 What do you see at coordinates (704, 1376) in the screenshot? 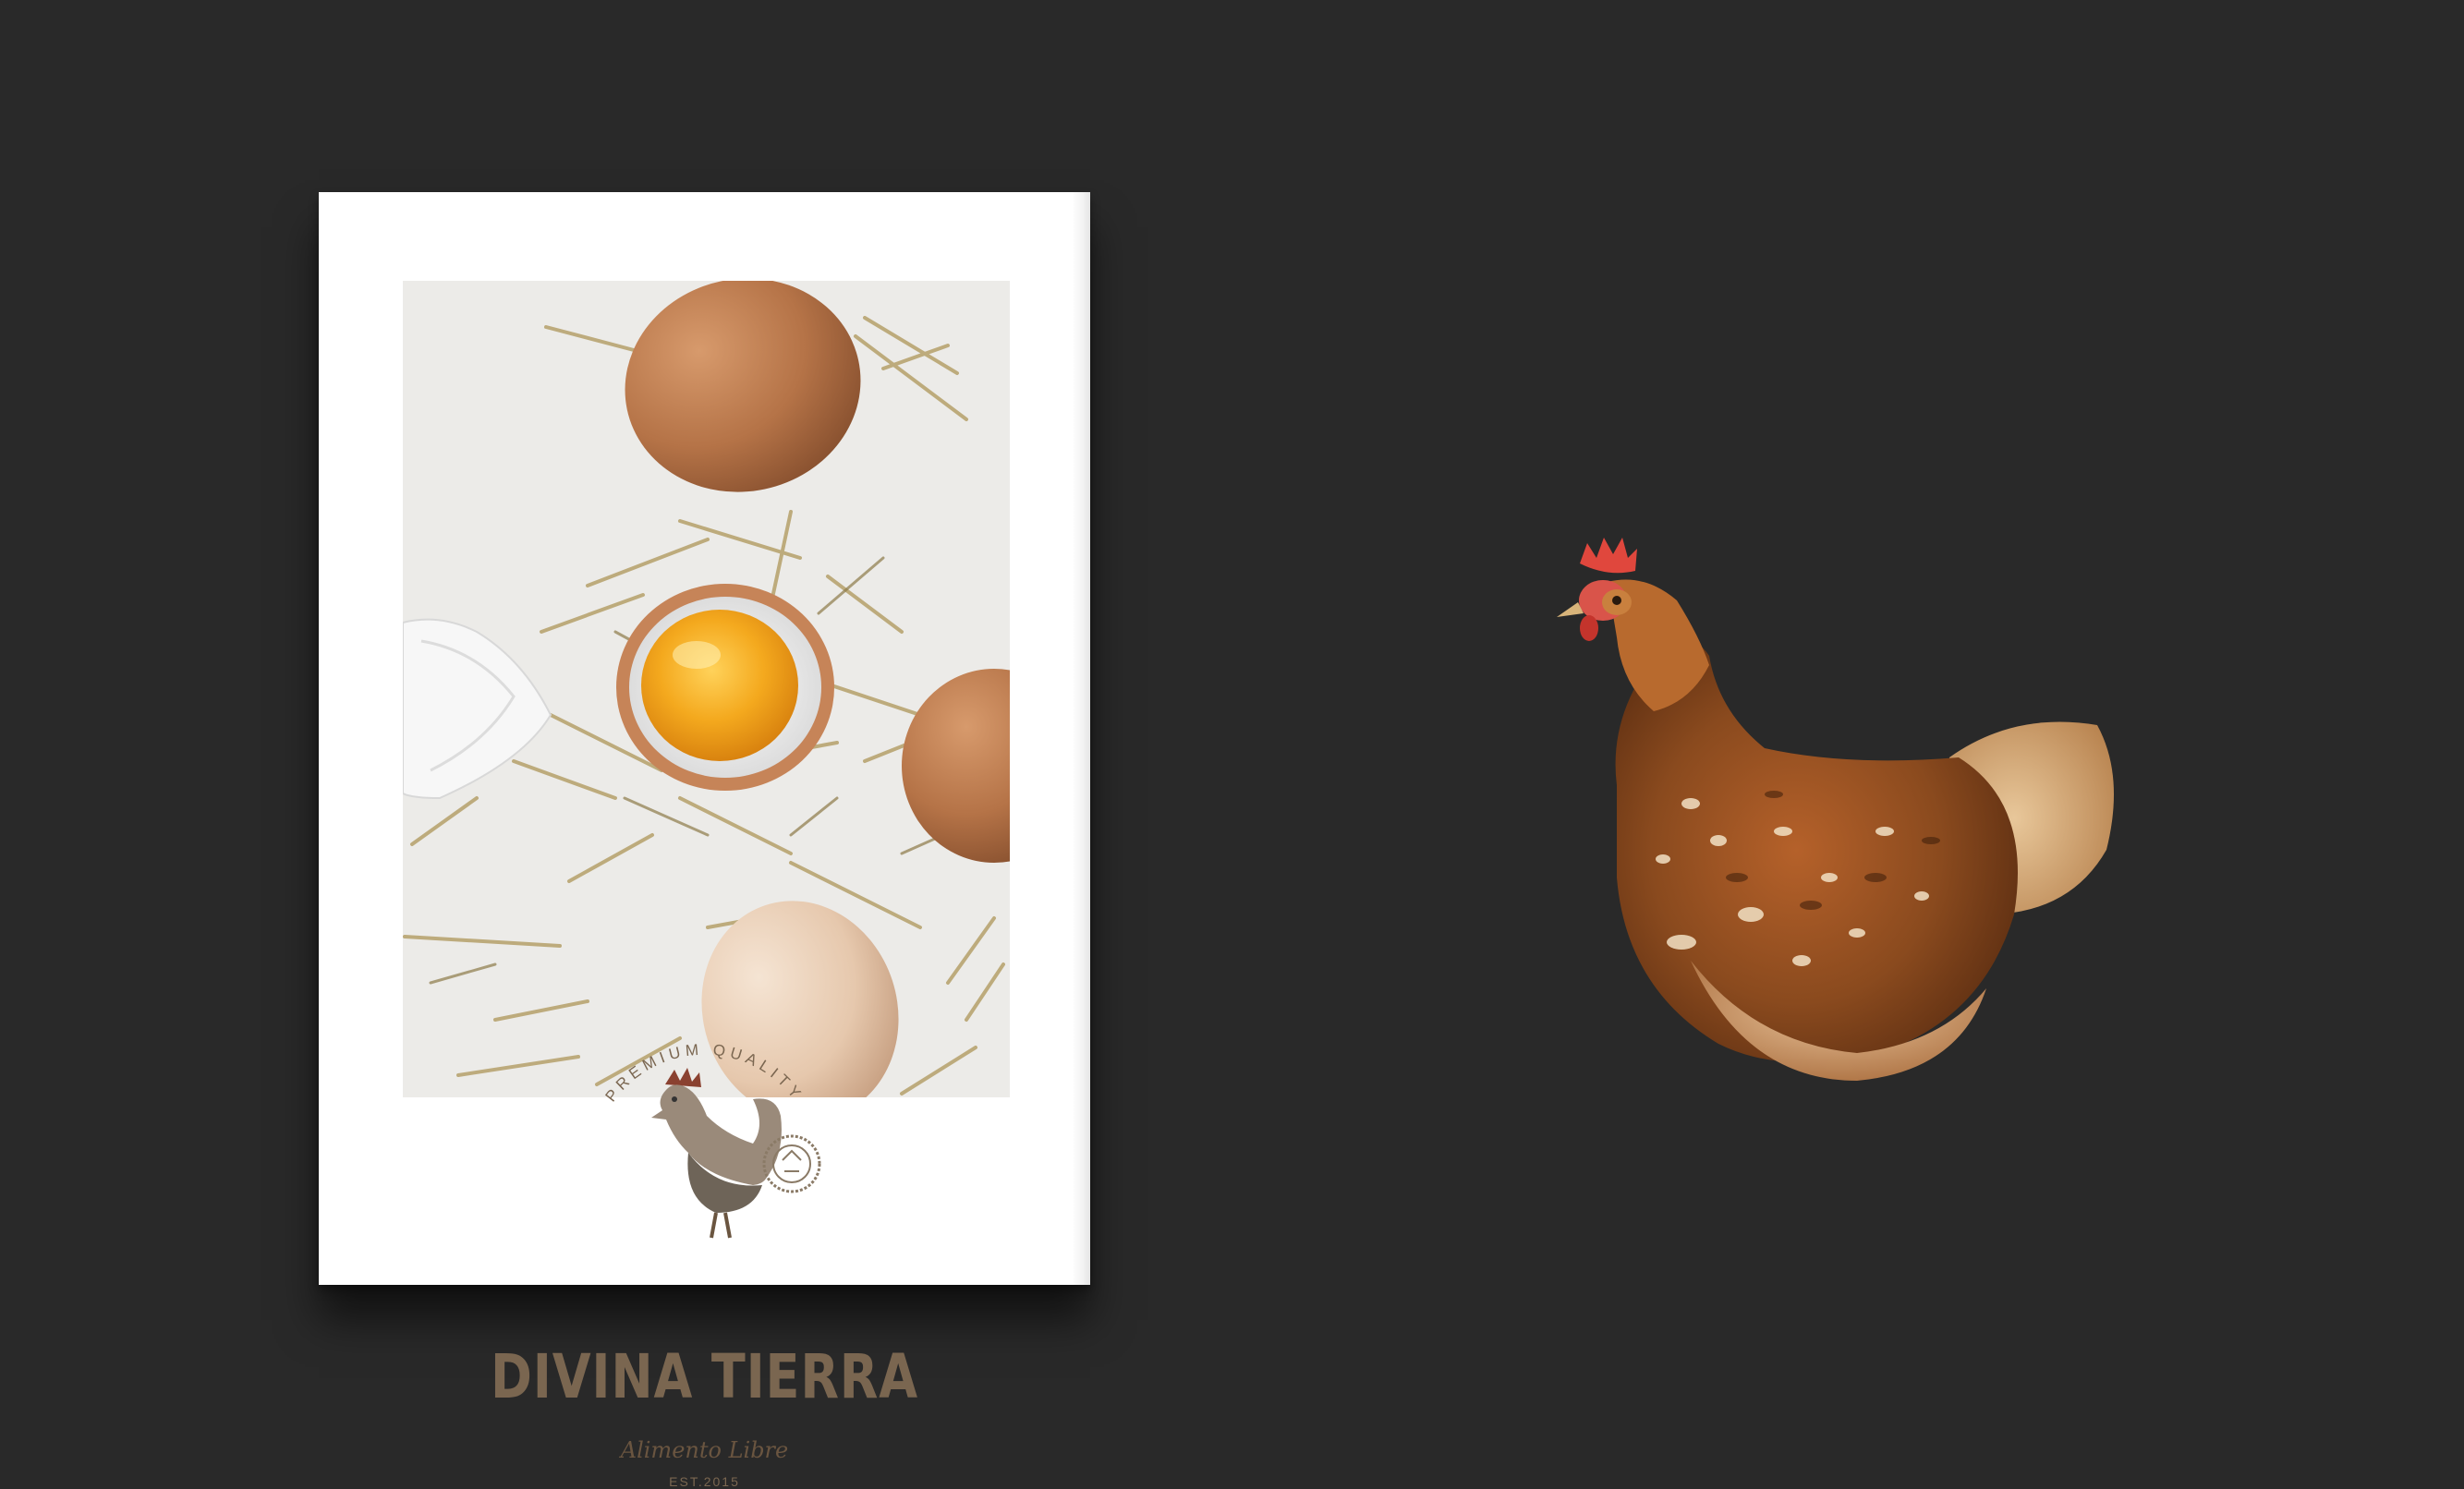
I see `brand-name: DIVINA TIERRA` at bounding box center [704, 1376].